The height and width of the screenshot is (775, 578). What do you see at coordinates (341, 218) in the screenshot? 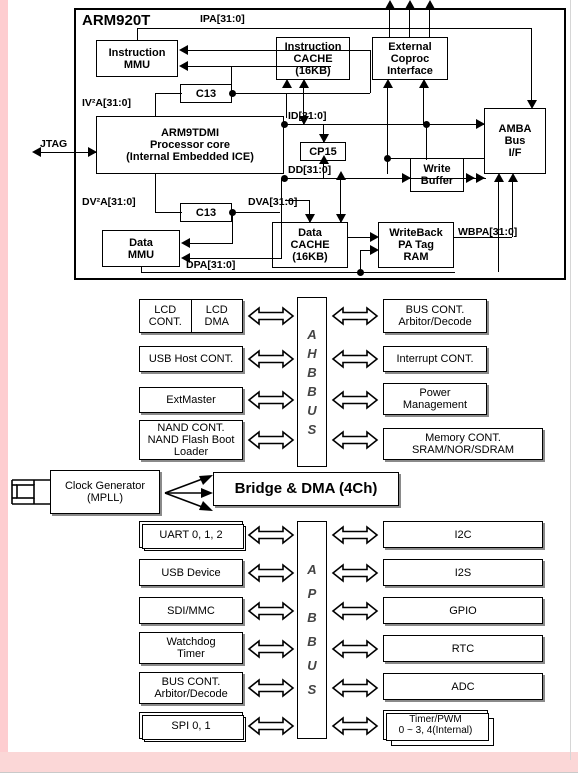
I see `wire-dd-dcache-arrow` at bounding box center [341, 218].